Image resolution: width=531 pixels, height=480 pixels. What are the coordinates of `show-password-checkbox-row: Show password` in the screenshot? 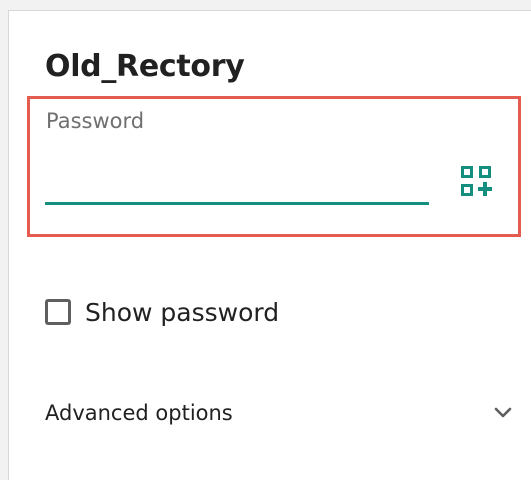 It's located at (162, 312).